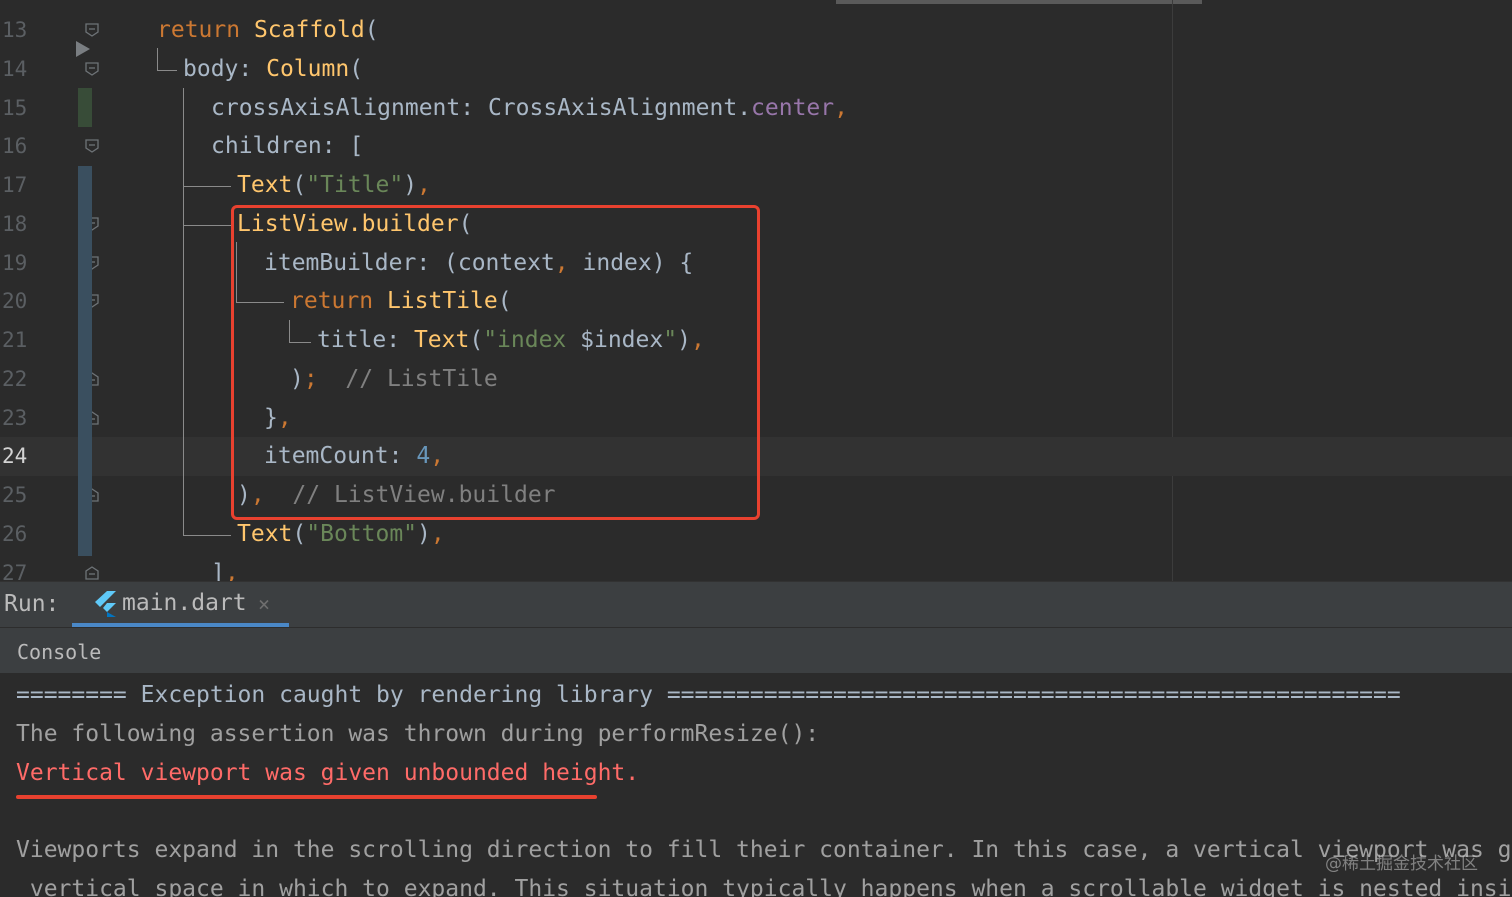 This screenshot has width=1512, height=897. Describe the element at coordinates (92, 572) in the screenshot. I see `fold-close-icon` at that location.